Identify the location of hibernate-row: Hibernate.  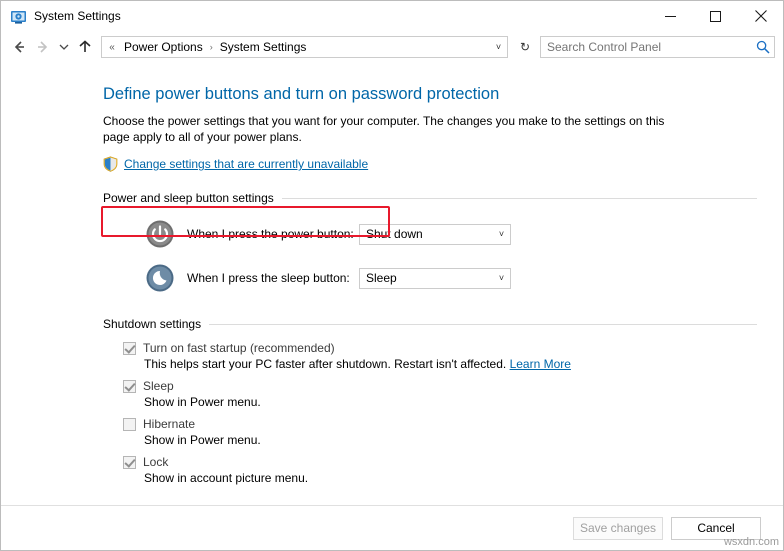
(441, 424).